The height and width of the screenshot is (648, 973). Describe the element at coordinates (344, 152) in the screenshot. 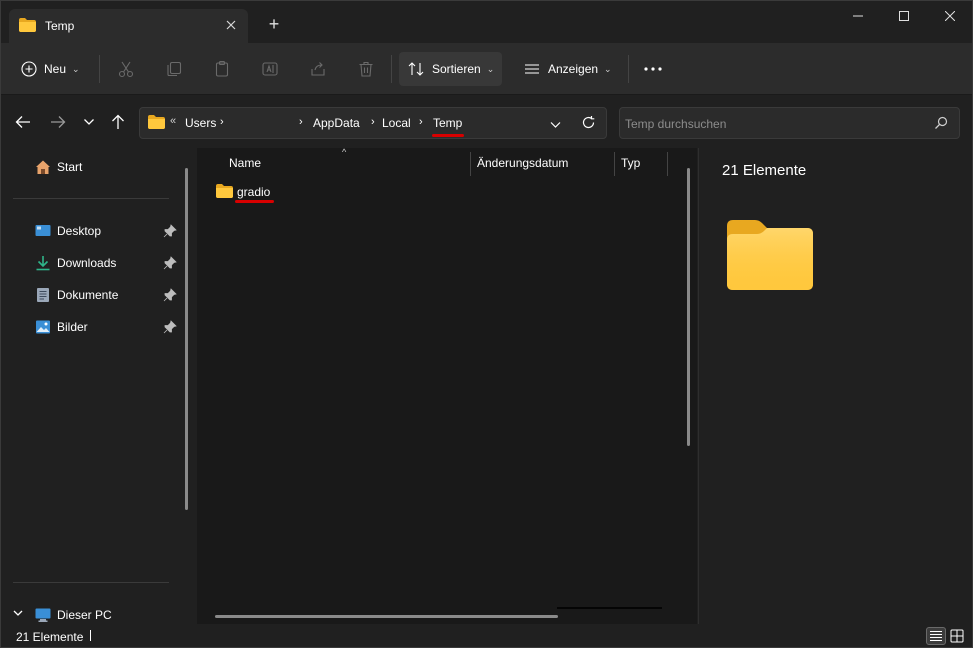

I see `sort-ascending-icon: ^` at that location.